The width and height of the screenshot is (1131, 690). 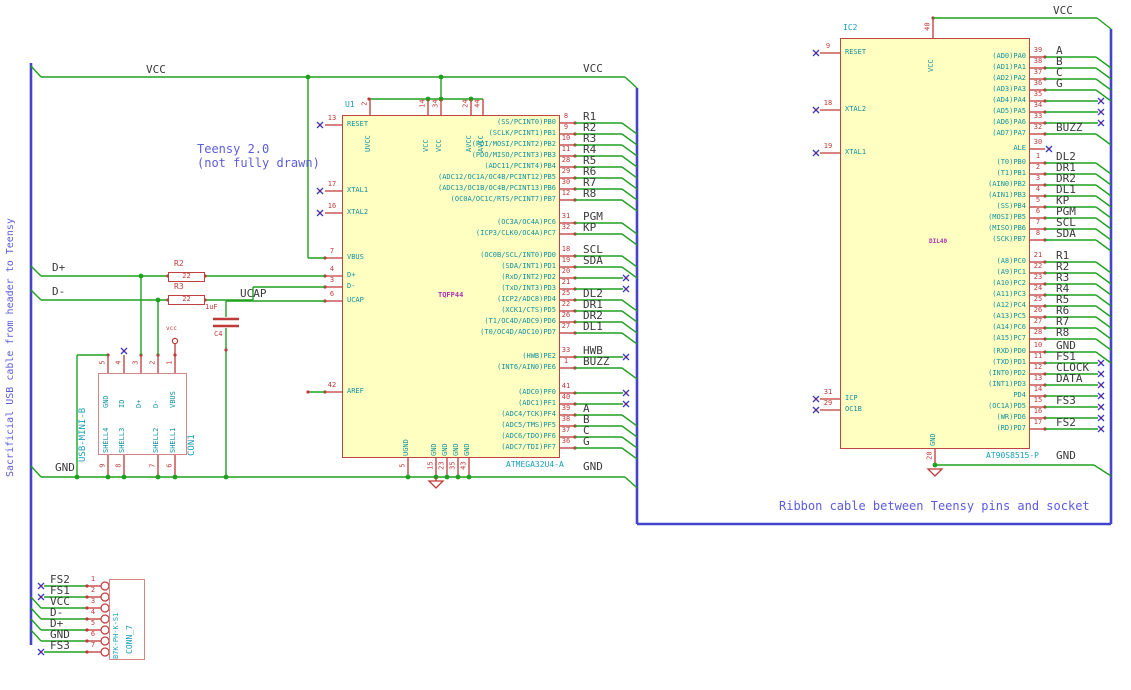 What do you see at coordinates (116, 620) in the screenshot?
I see `conn7-value: B7K-PH-K-S1` at bounding box center [116, 620].